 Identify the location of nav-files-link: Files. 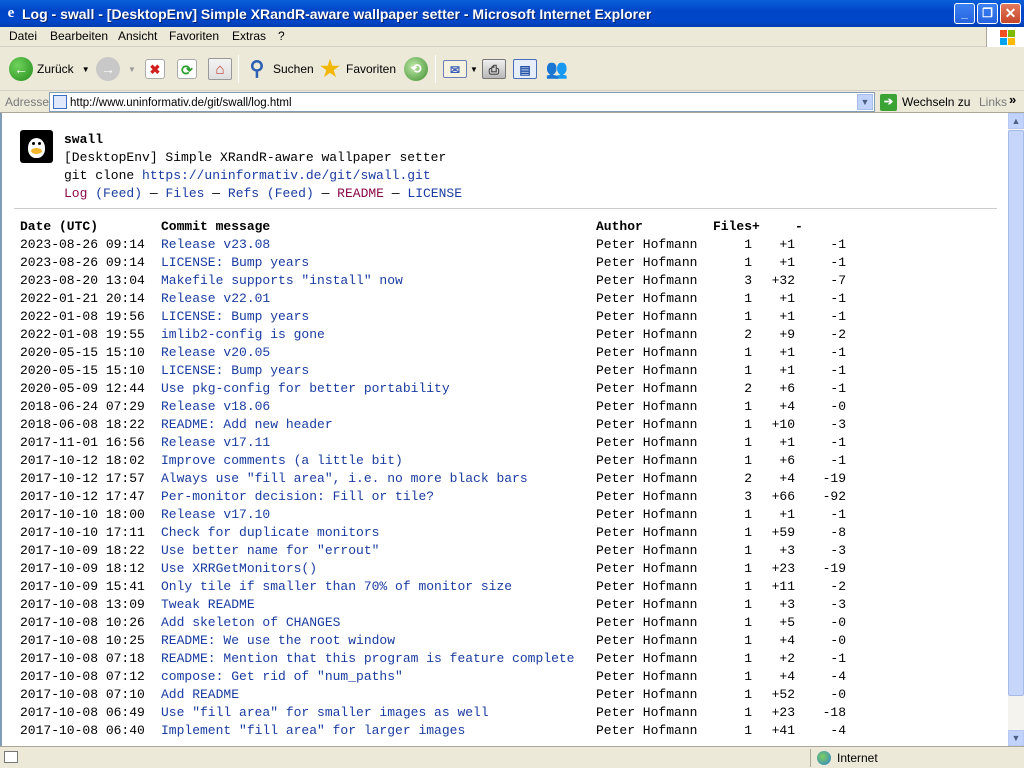
(184, 193).